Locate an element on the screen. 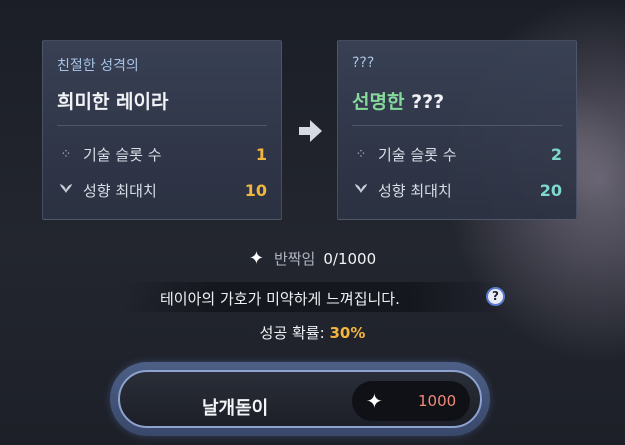 Image resolution: width=625 pixels, height=445 pixels. cost-pill: ✦ 1000 is located at coordinates (411, 401).